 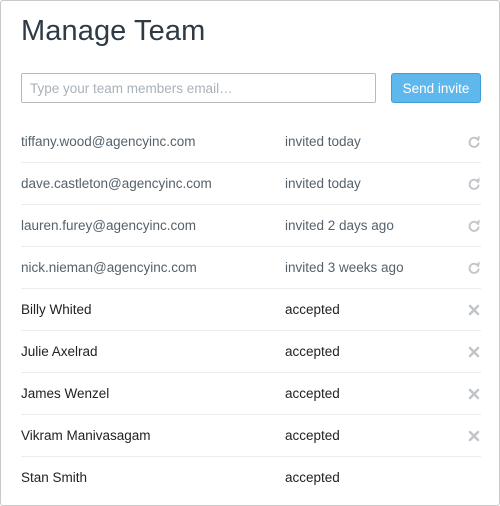 What do you see at coordinates (251, 436) in the screenshot?
I see `team-member-row: Vikram Manivasagam accepted` at bounding box center [251, 436].